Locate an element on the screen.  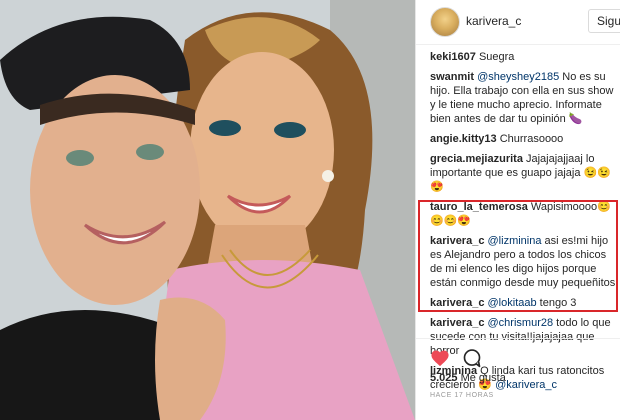
post-timestamp: HACE 17 HORAS is located at coordinates (462, 395).